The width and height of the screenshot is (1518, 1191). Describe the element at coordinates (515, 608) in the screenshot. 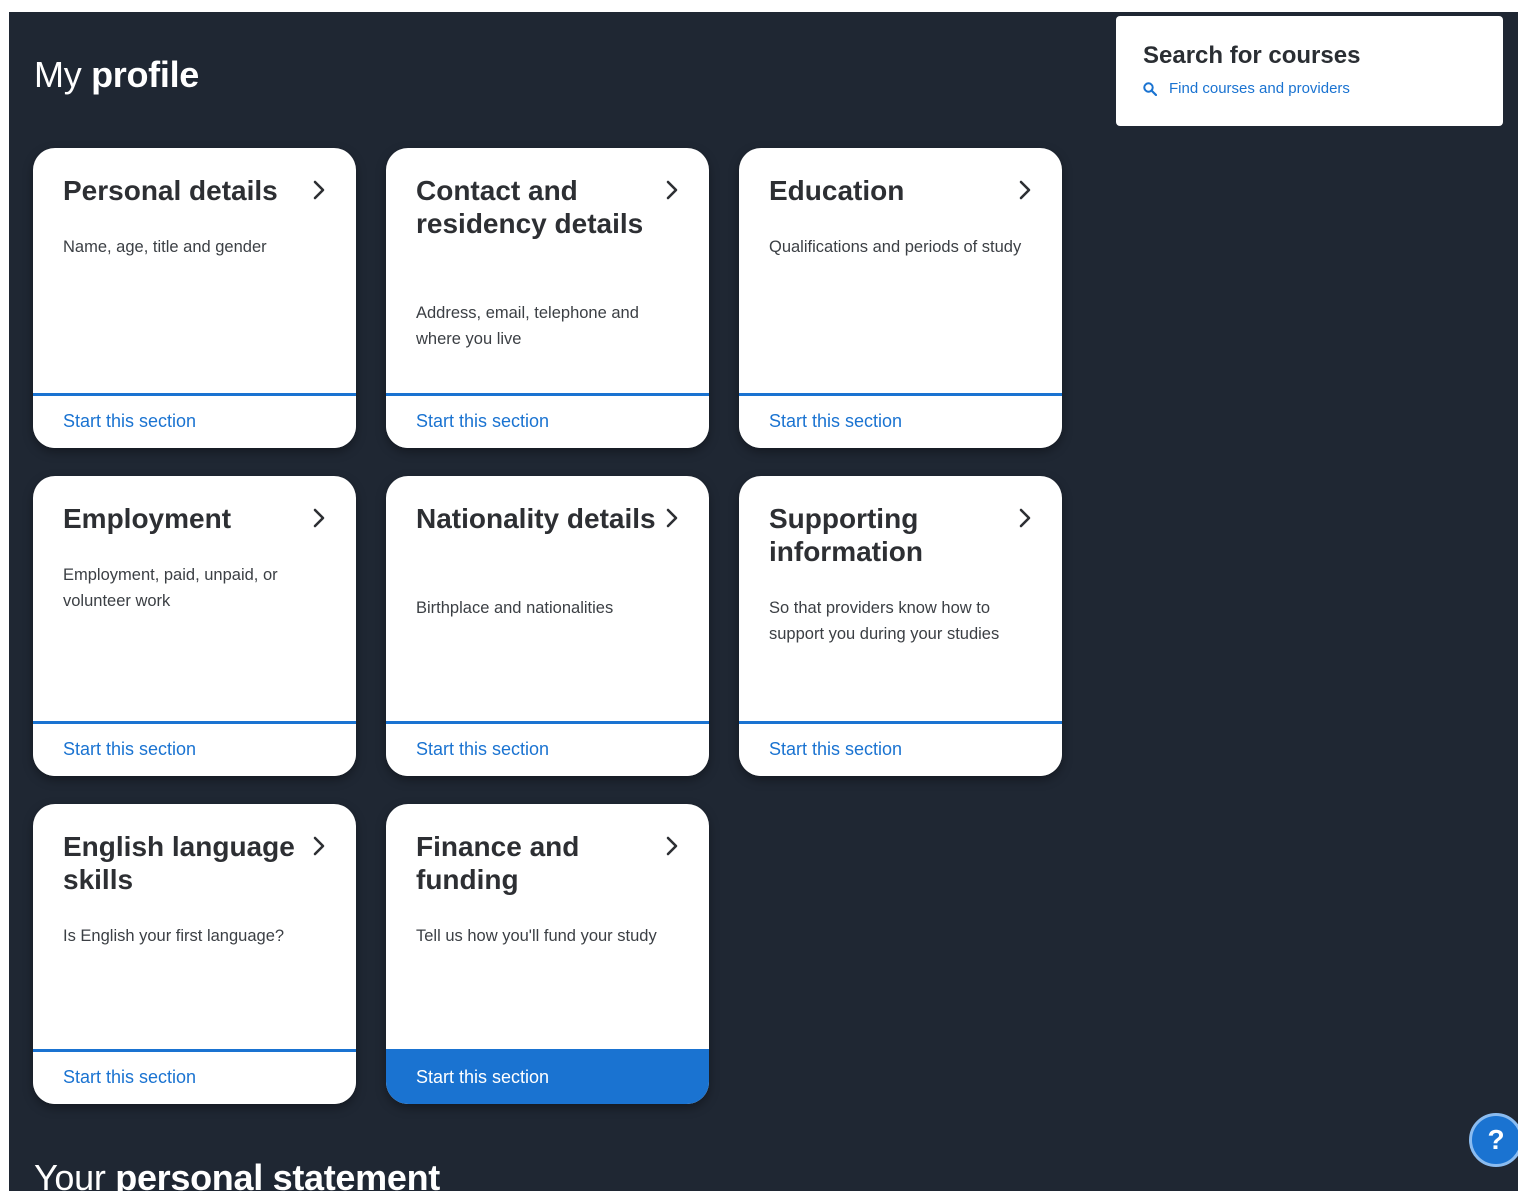

I see `card-description: Birthplace and nationalities` at that location.